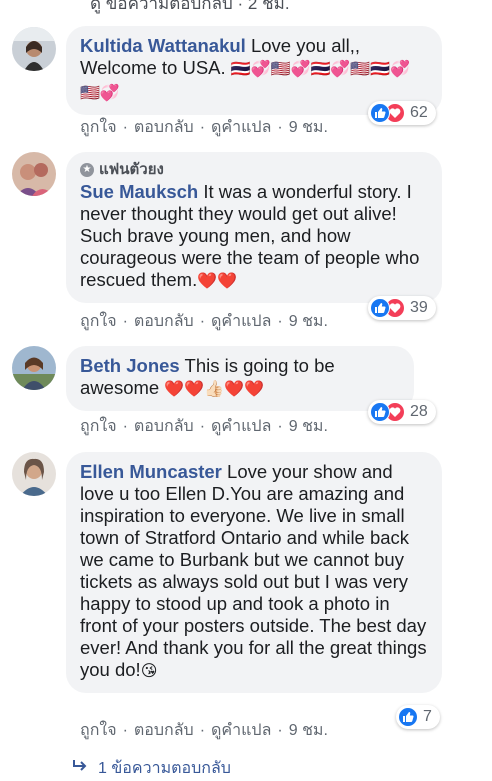  I want to click on reaction-count: 62, so click(419, 112).